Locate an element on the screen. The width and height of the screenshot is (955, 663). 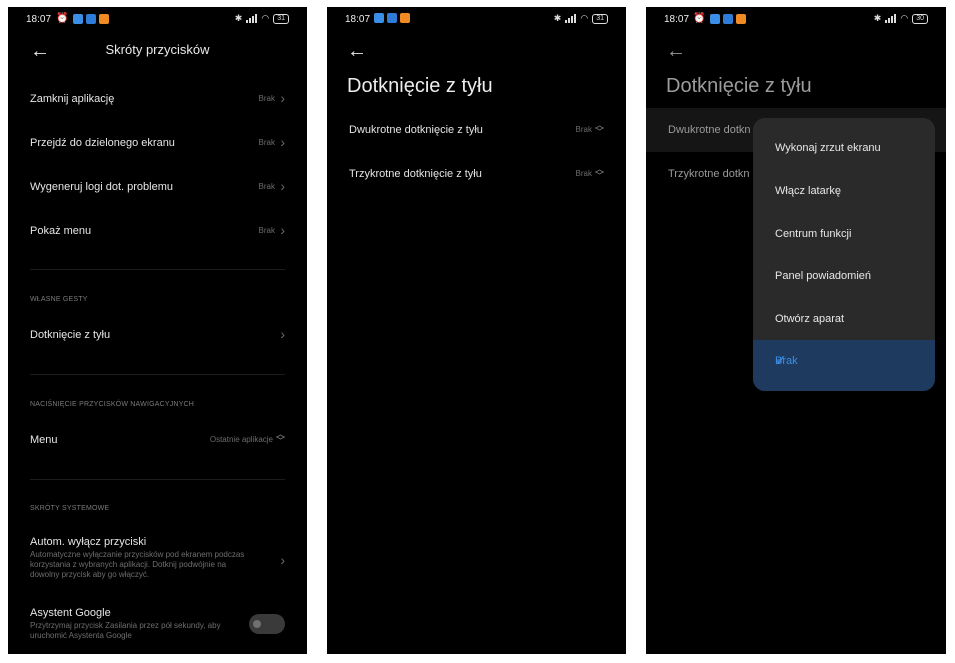
row-title: Autom. wyłącz przyciski is located at coordinates (88, 542).